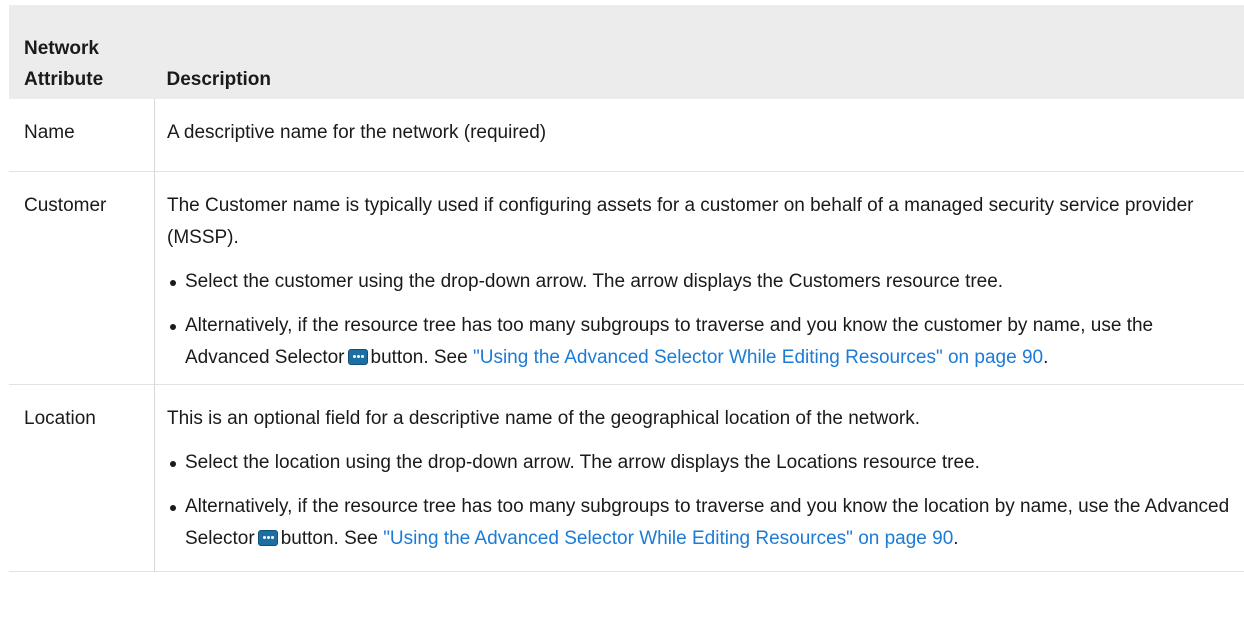 The image size is (1244, 644). Describe the element at coordinates (61, 48) in the screenshot. I see `header-attribute-line1: Network` at that location.